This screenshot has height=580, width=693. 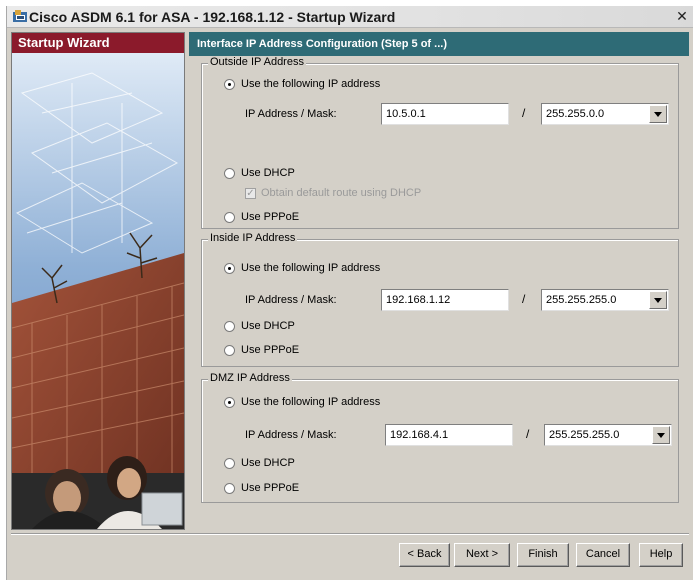 I want to click on footer-divider, so click(x=350, y=534).